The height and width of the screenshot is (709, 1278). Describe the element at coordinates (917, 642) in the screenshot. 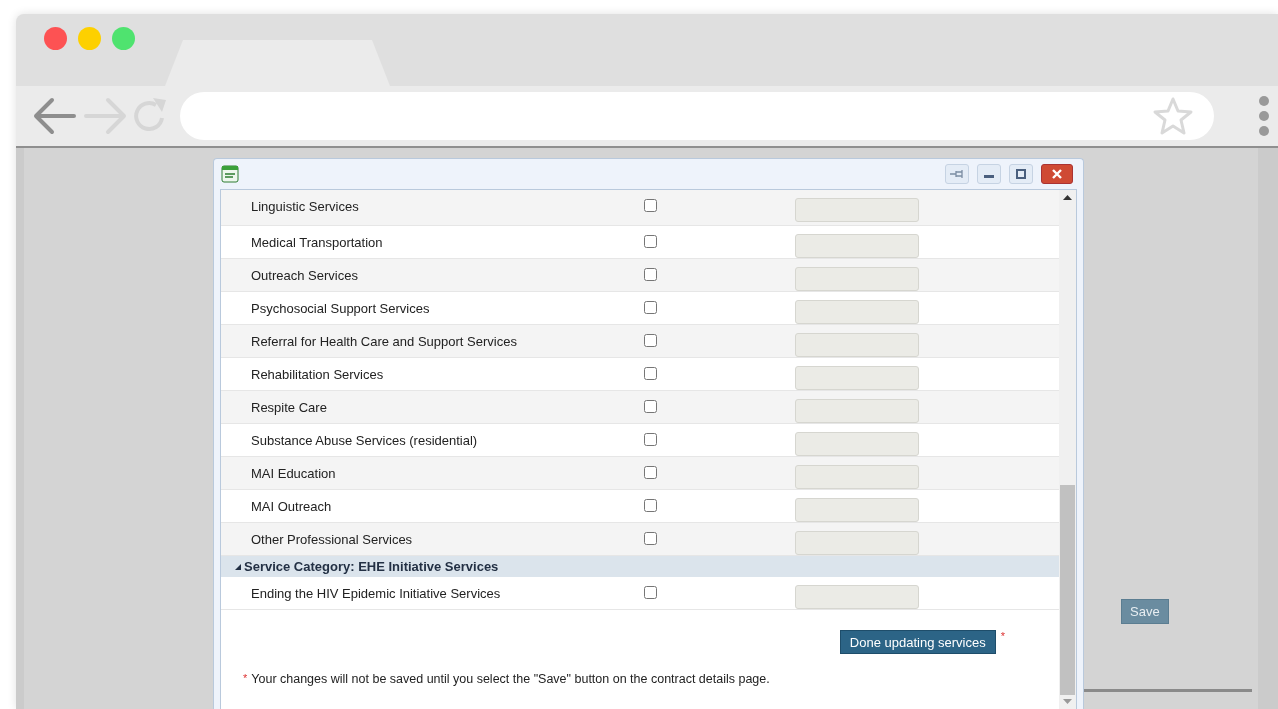

I see `done-button: Done updating services` at that location.